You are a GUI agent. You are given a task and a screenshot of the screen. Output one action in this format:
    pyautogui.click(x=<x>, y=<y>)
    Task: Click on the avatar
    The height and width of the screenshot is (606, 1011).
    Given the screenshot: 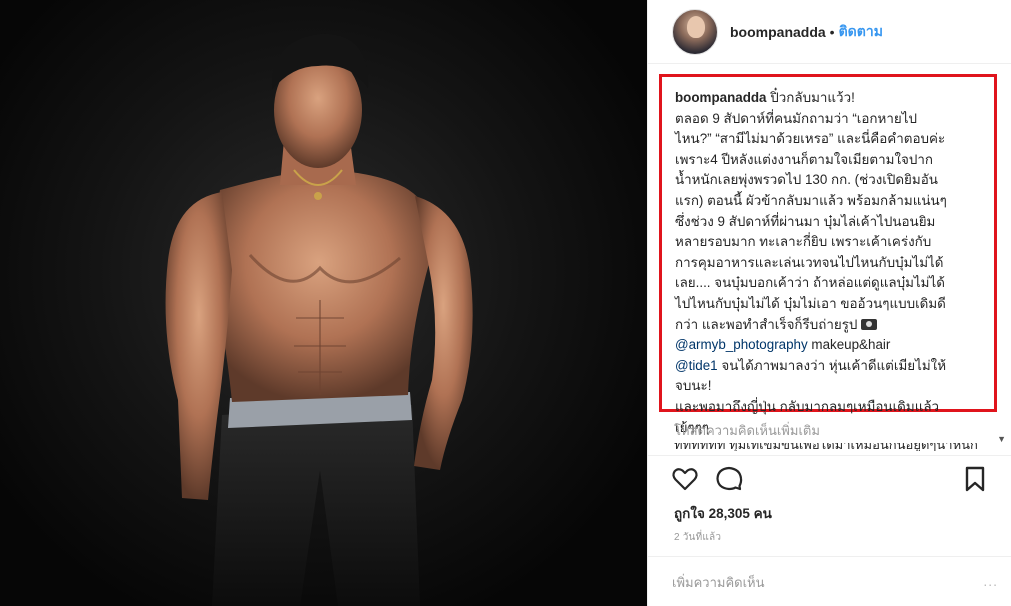 What is the action you would take?
    pyautogui.click(x=695, y=31)
    